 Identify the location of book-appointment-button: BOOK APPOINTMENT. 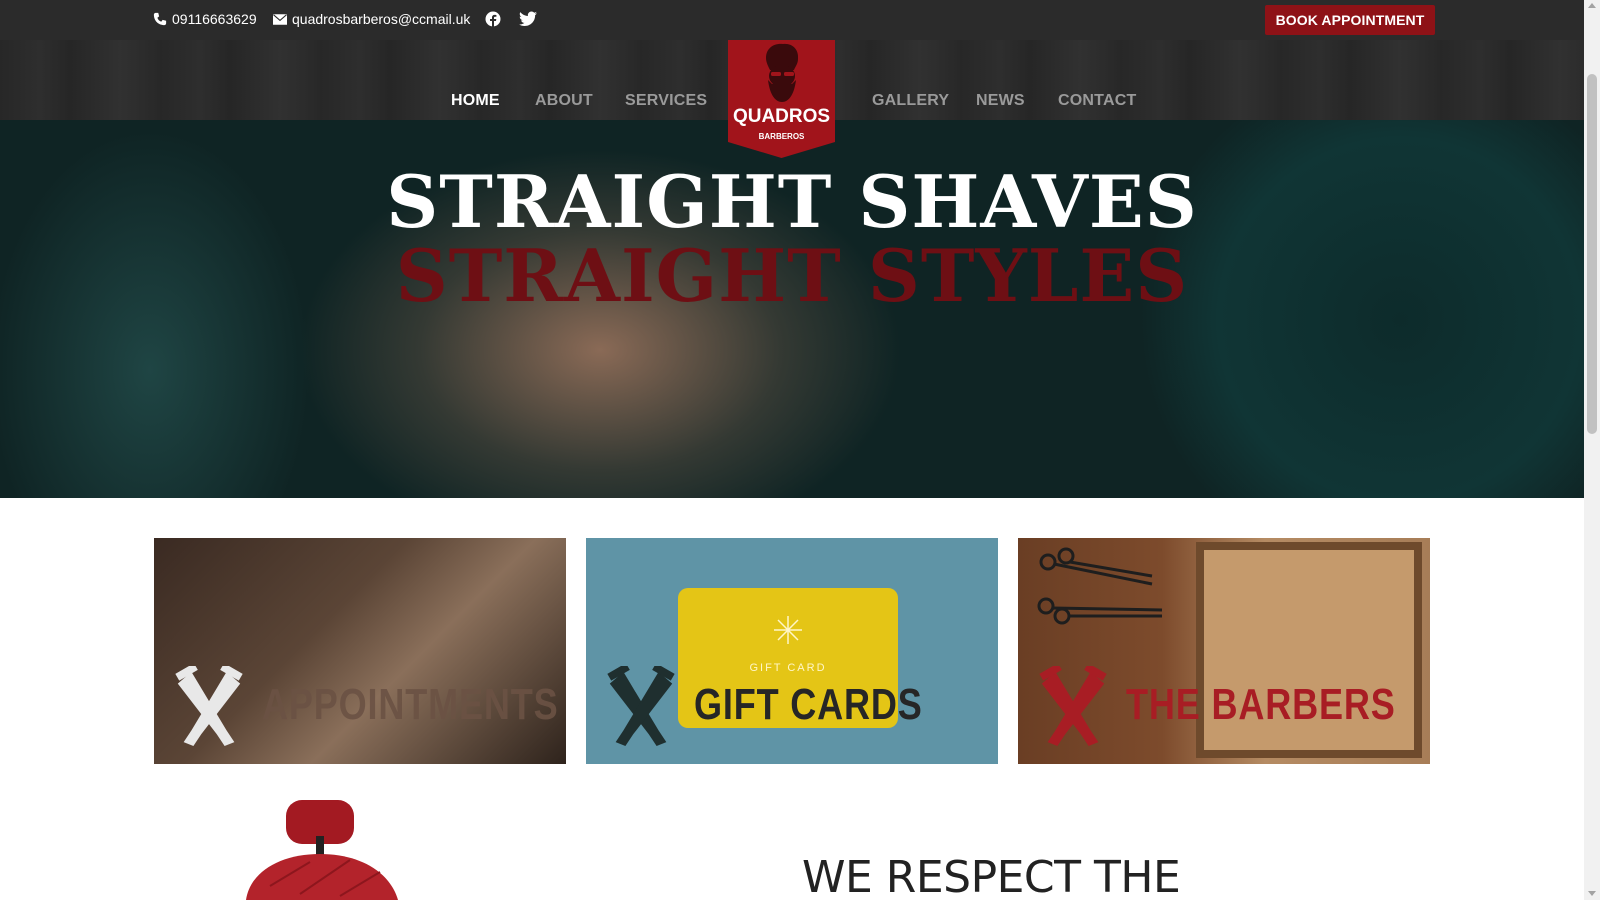
(1350, 20).